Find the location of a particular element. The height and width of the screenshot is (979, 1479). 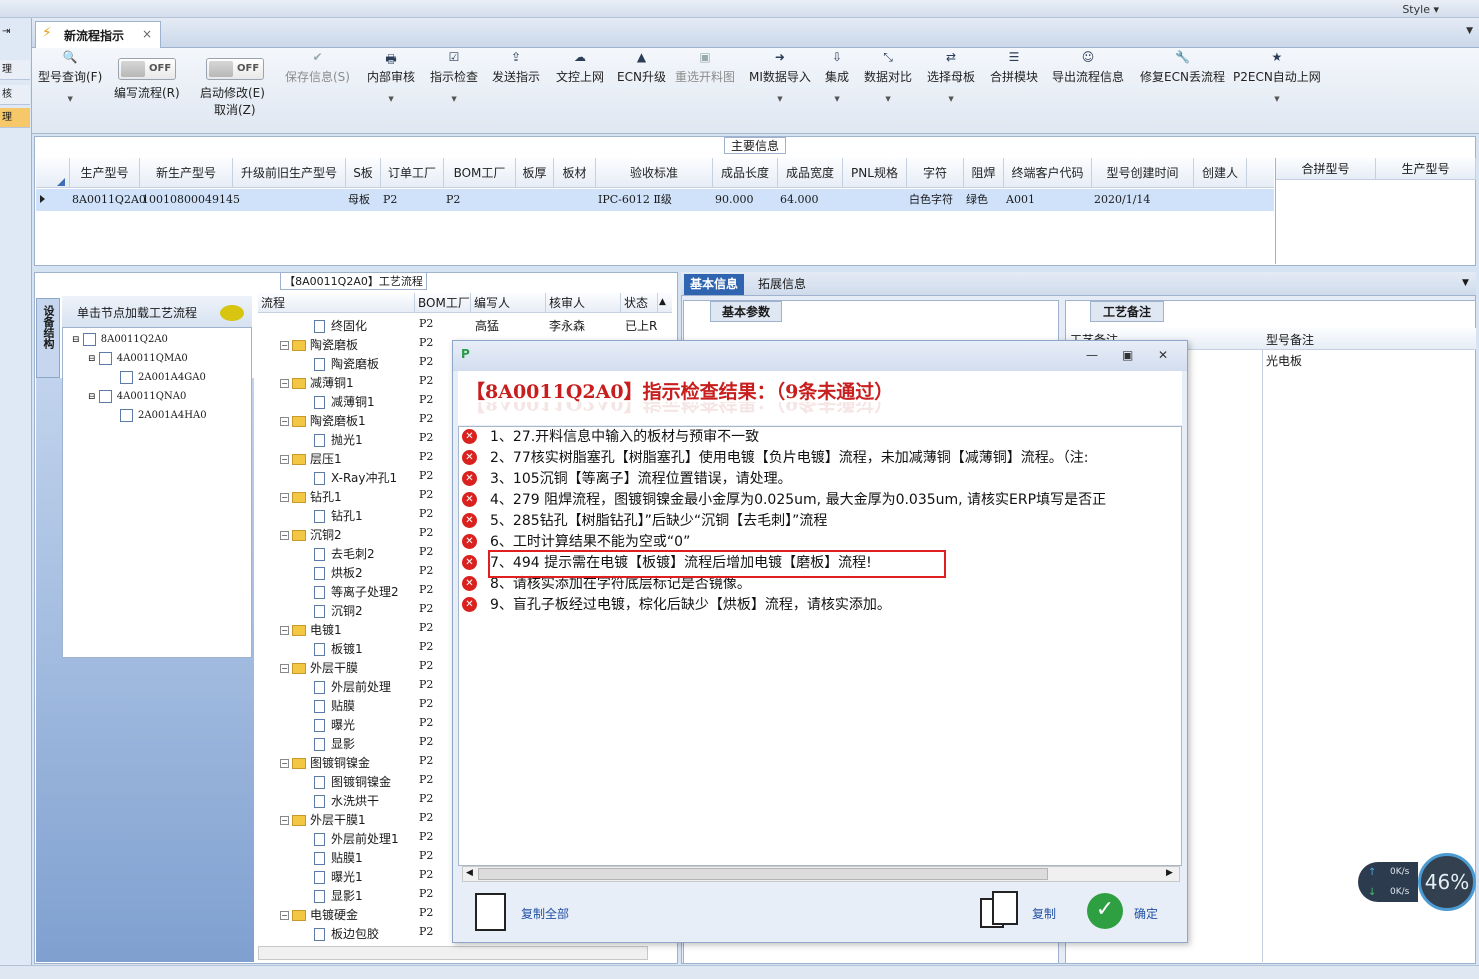

minimize-icon: — is located at coordinates (1092, 355).